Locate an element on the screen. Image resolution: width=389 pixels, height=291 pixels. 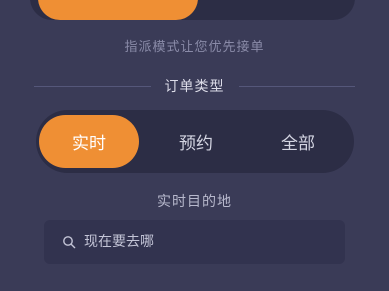
dispatch-mode-toggle is located at coordinates (192, 10).